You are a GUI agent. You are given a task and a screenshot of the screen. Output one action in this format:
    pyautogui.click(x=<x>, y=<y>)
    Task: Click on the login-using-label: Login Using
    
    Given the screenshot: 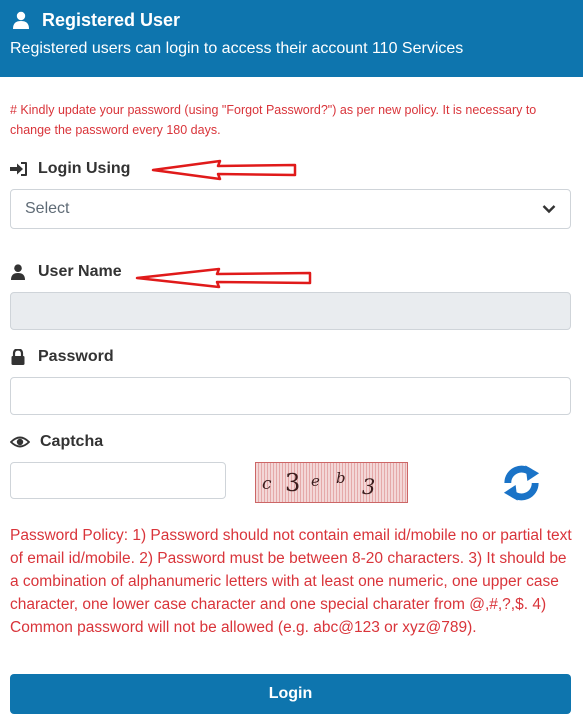 What is the action you would take?
    pyautogui.click(x=84, y=168)
    